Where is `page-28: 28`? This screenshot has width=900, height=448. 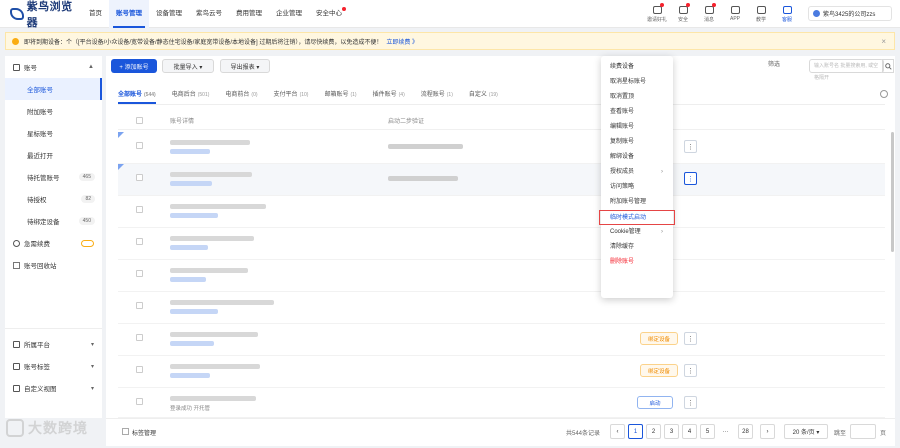 page-28: 28 is located at coordinates (745, 431).